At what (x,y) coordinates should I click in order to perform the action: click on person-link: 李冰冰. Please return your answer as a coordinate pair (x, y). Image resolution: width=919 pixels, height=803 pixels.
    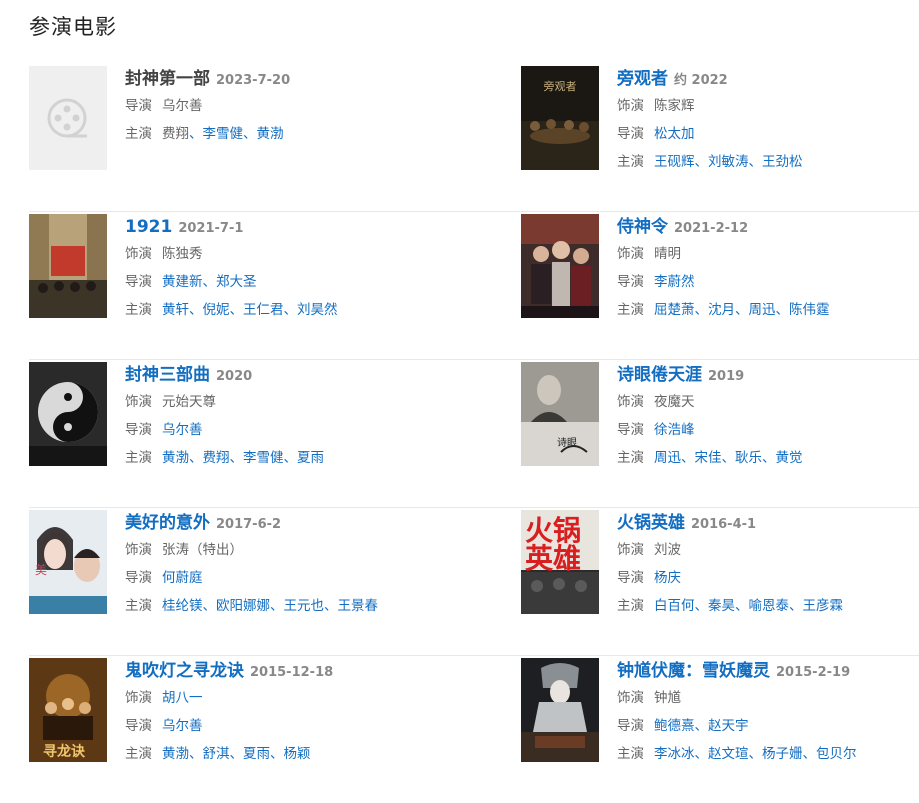
    Looking at the image, I should click on (674, 754).